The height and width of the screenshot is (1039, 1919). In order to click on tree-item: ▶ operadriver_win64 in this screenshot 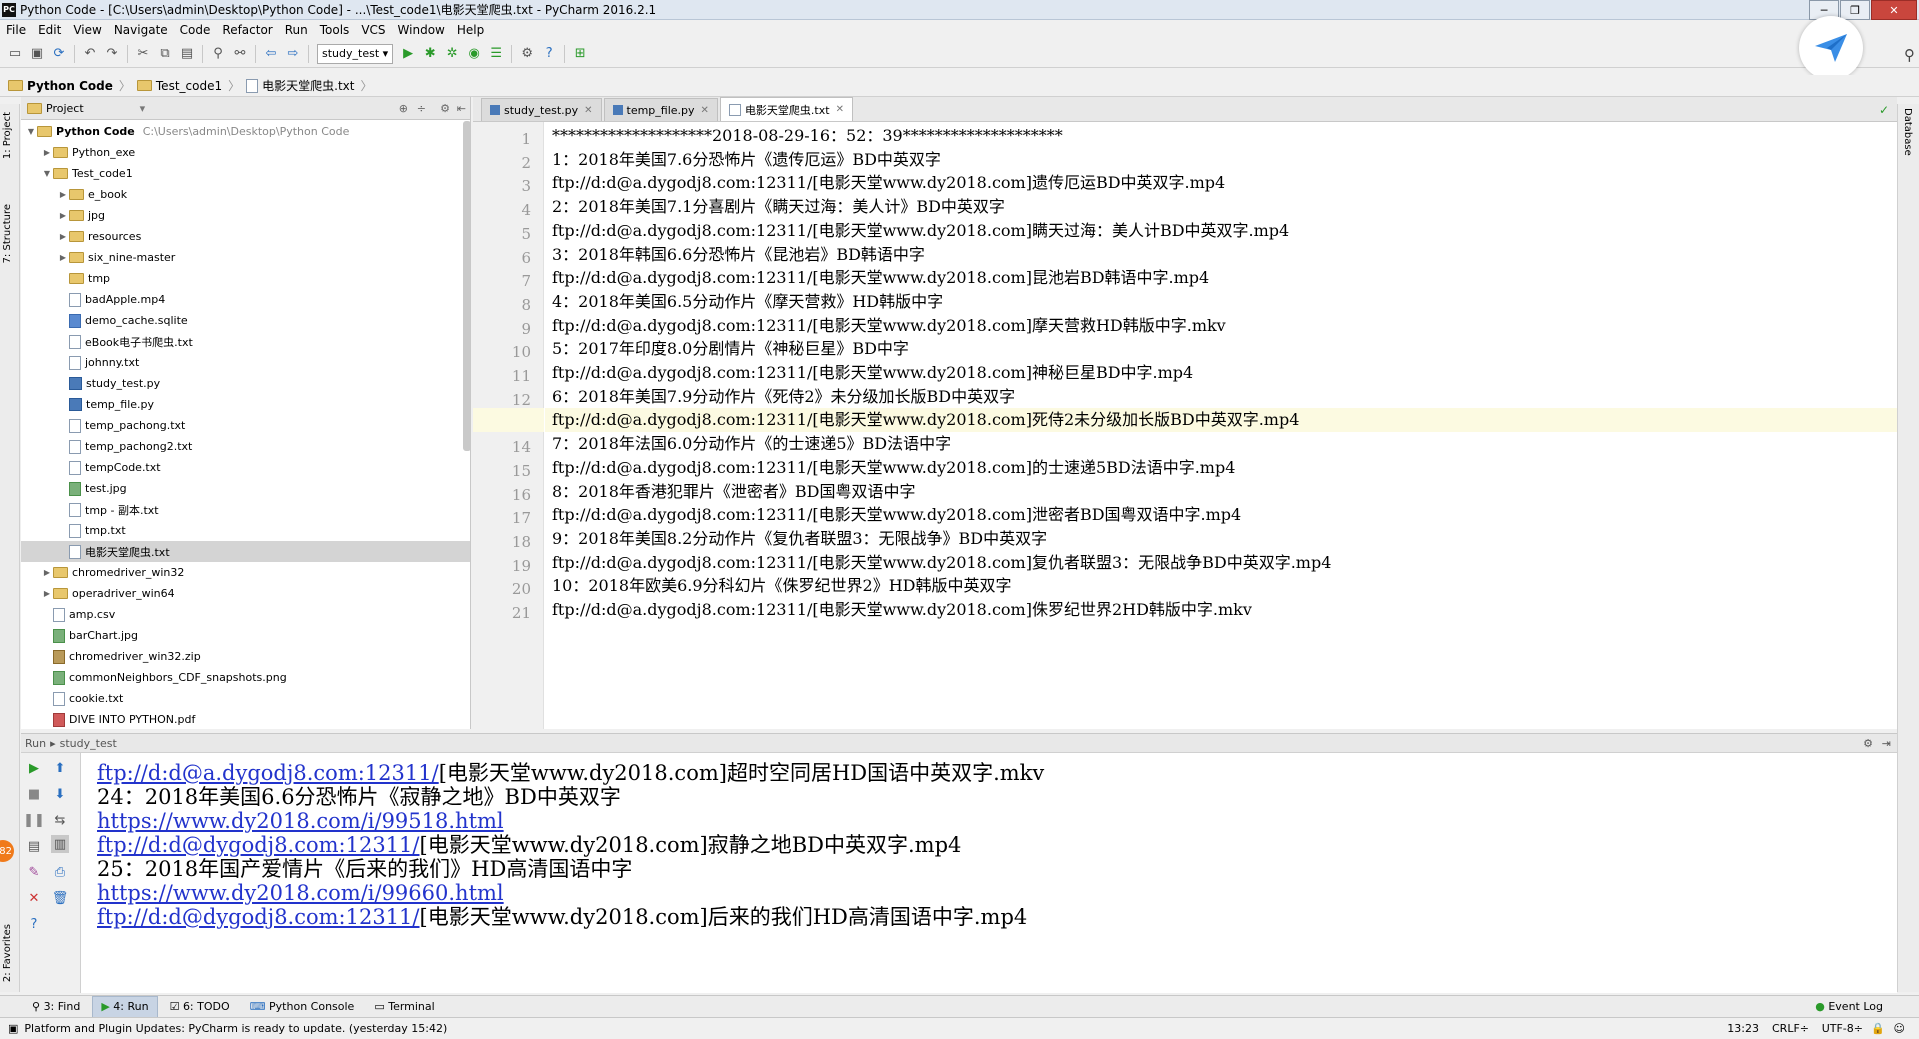, I will do `click(245, 593)`.